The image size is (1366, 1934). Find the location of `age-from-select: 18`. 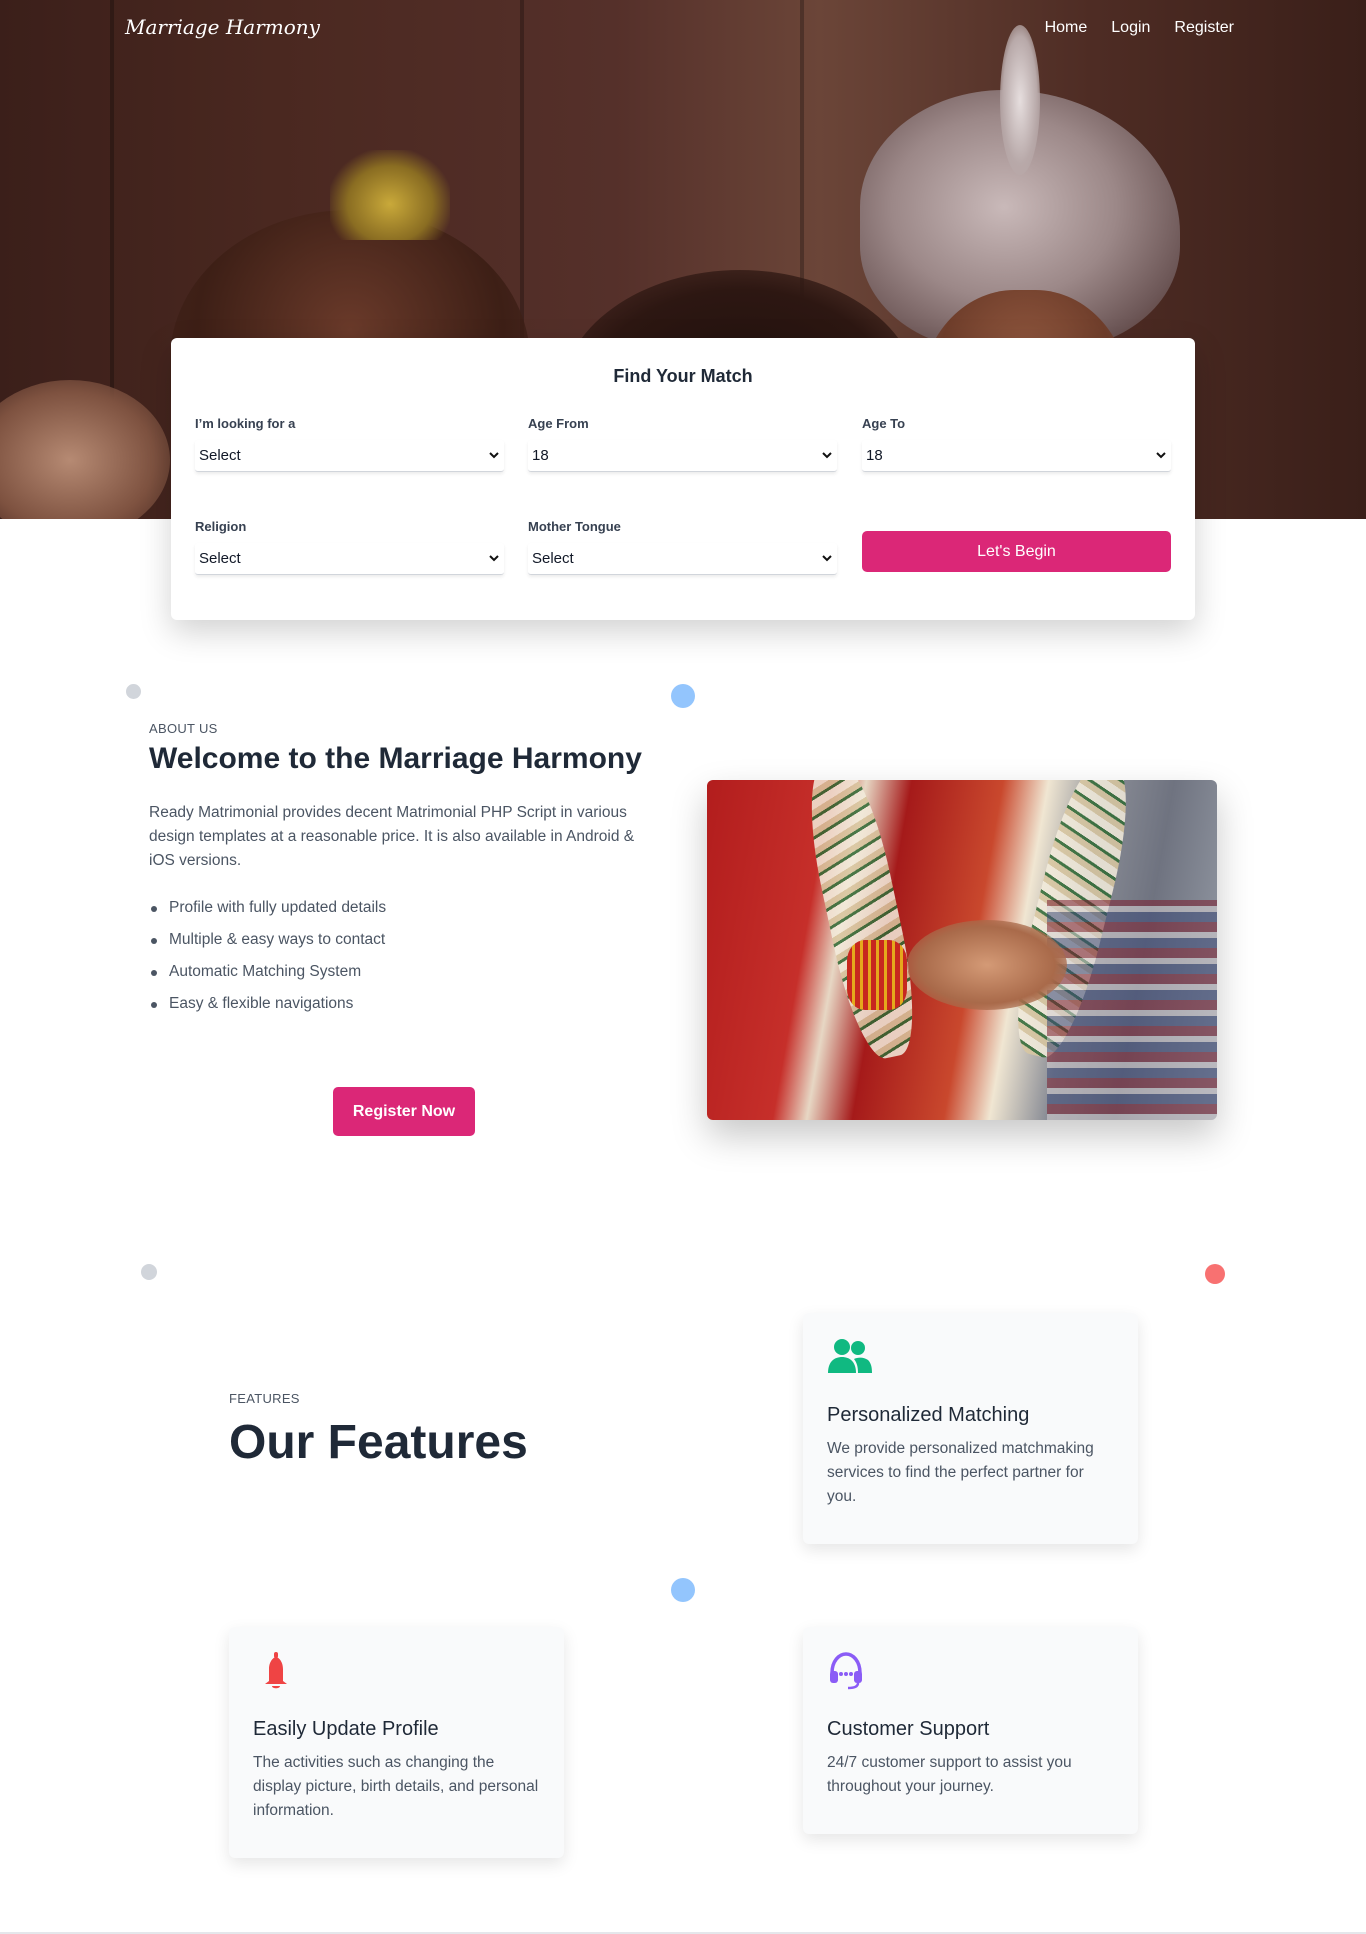

age-from-select: 18 is located at coordinates (682, 456).